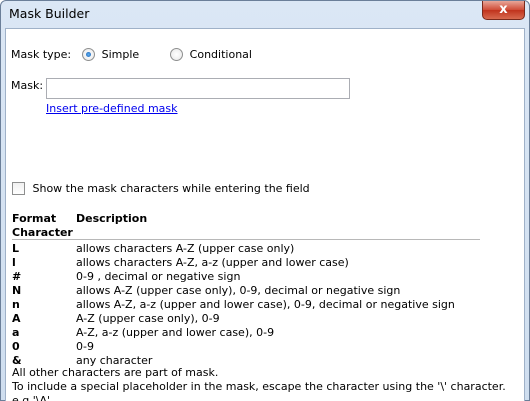  I want to click on table-row: a A-Z, a-z (upper and lower case), 0-9, so click(246, 333).